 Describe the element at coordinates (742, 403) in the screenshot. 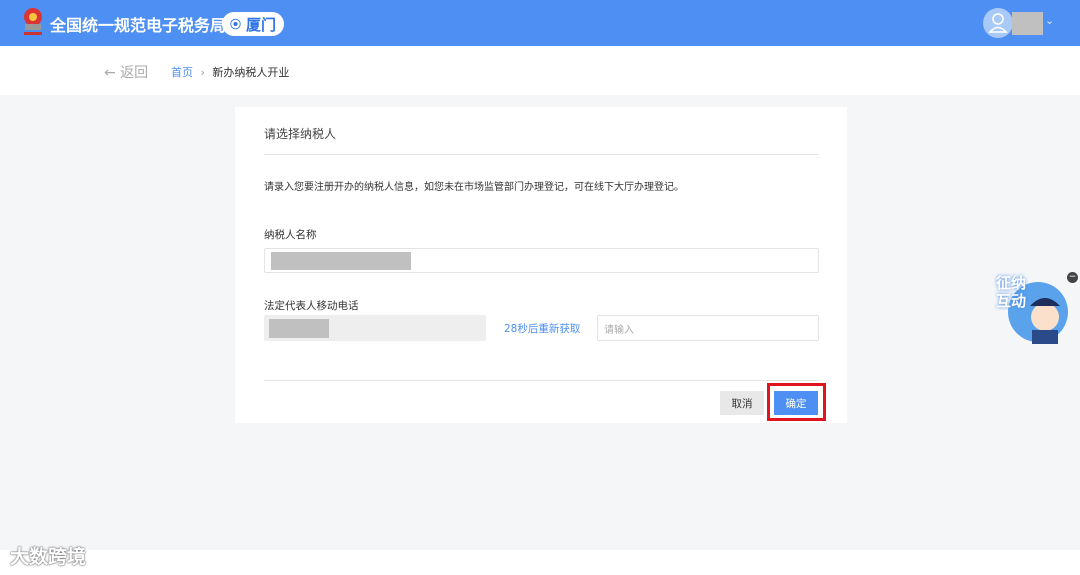

I see `cancel-button: 取消` at that location.